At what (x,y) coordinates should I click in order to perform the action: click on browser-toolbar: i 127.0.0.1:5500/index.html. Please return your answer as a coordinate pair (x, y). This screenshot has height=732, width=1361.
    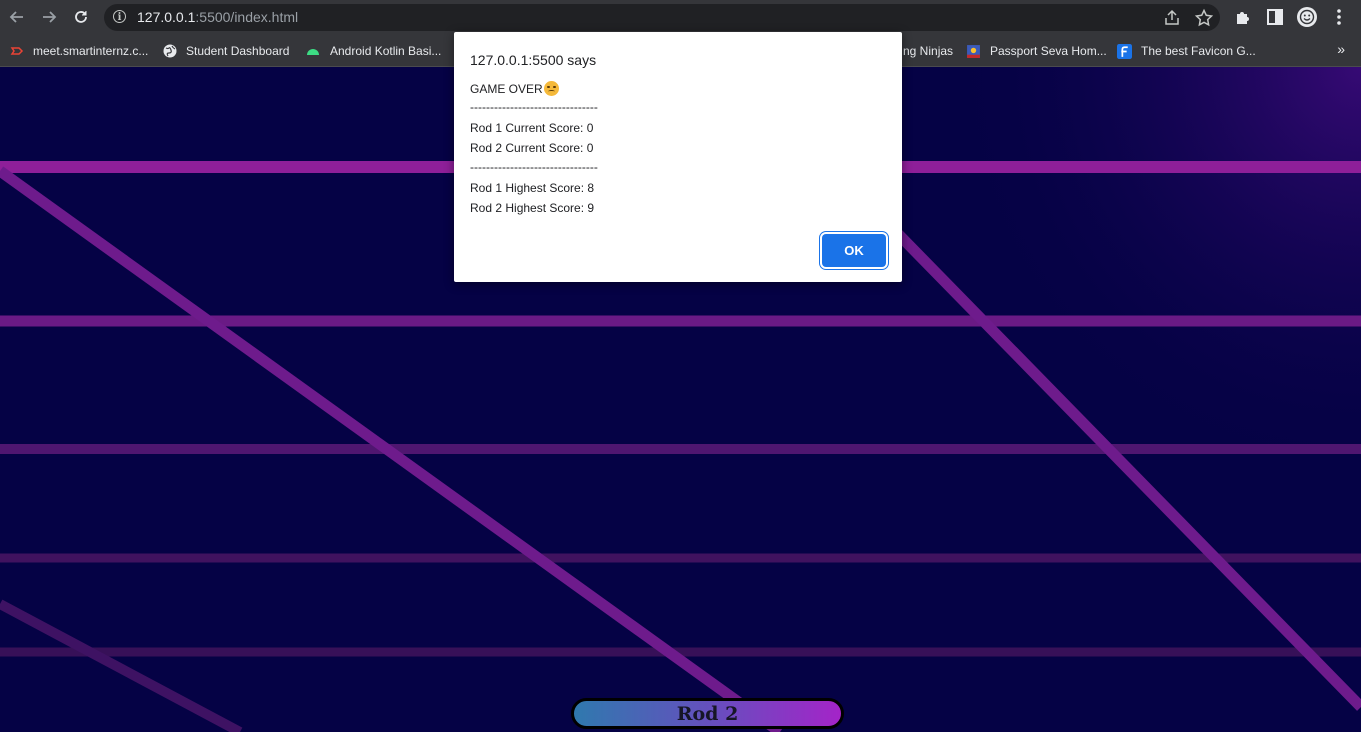
    Looking at the image, I should click on (680, 17).